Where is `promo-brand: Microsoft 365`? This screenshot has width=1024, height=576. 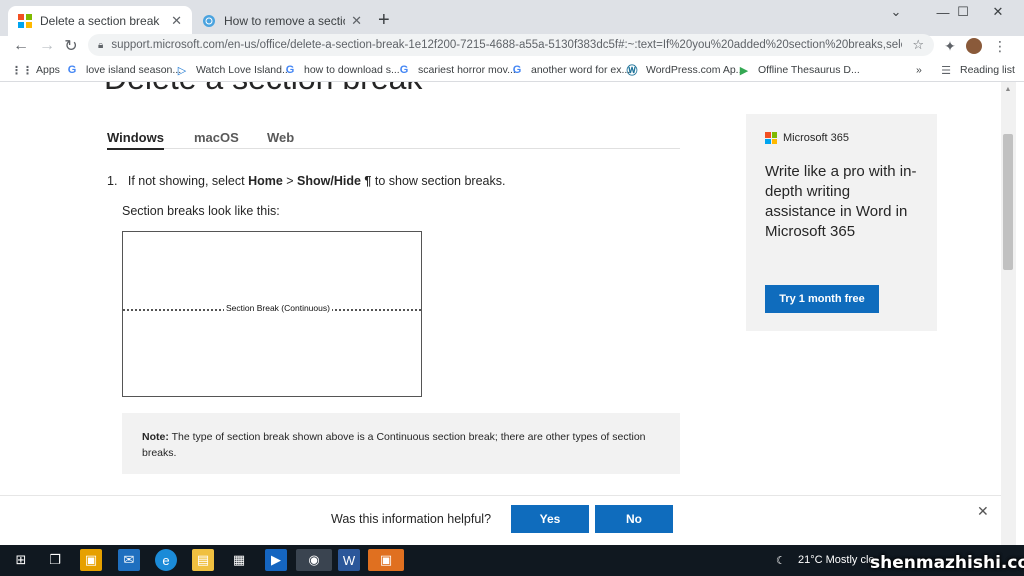 promo-brand: Microsoft 365 is located at coordinates (841, 138).